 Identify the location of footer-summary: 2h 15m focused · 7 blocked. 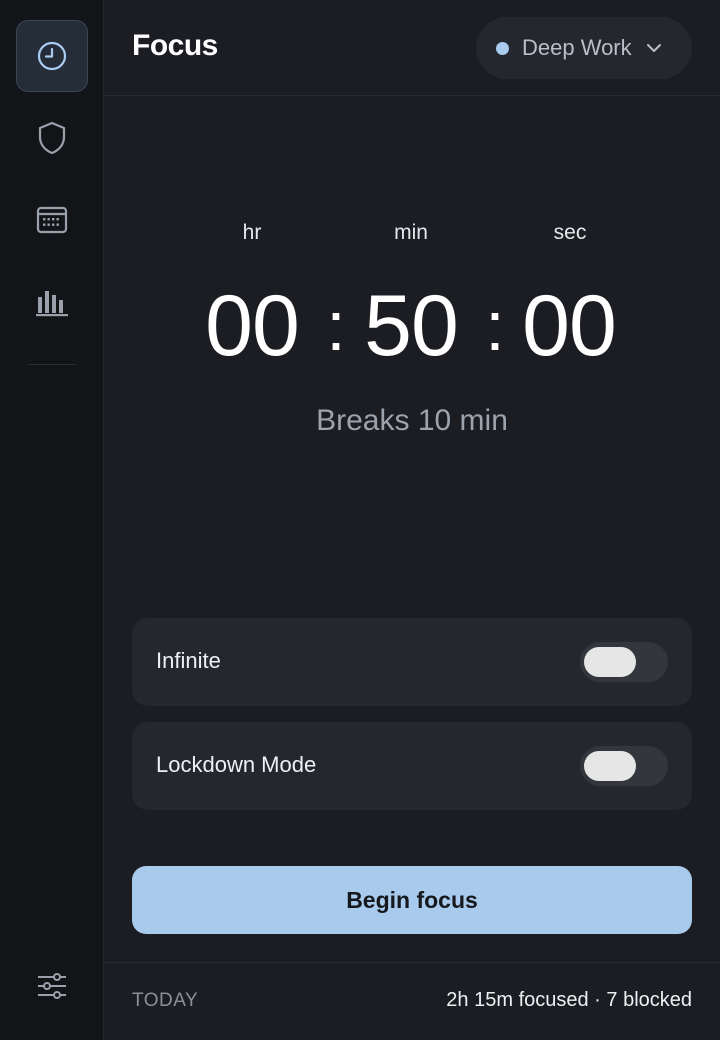
(569, 1000).